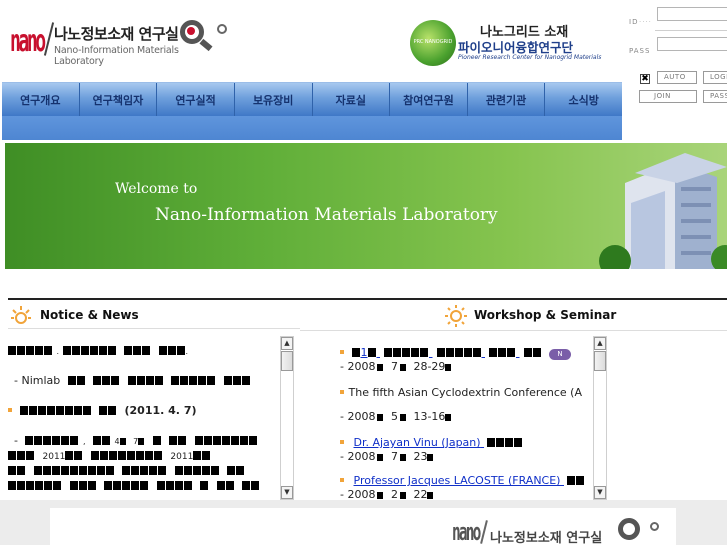 The width and height of the screenshot is (727, 545). What do you see at coordinates (274, 99) in the screenshot?
I see `nav-item-equipment: 보유장비` at bounding box center [274, 99].